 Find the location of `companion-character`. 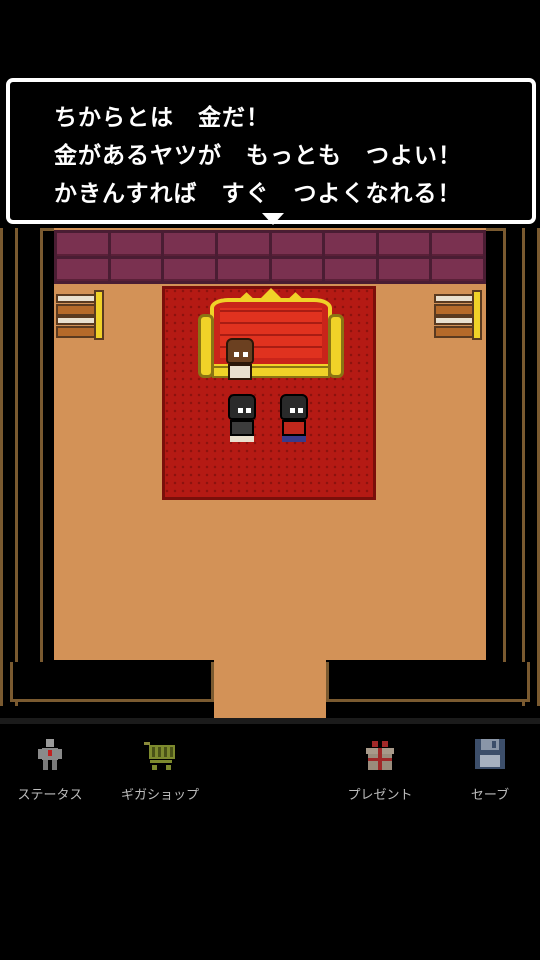

companion-character is located at coordinates (294, 418).